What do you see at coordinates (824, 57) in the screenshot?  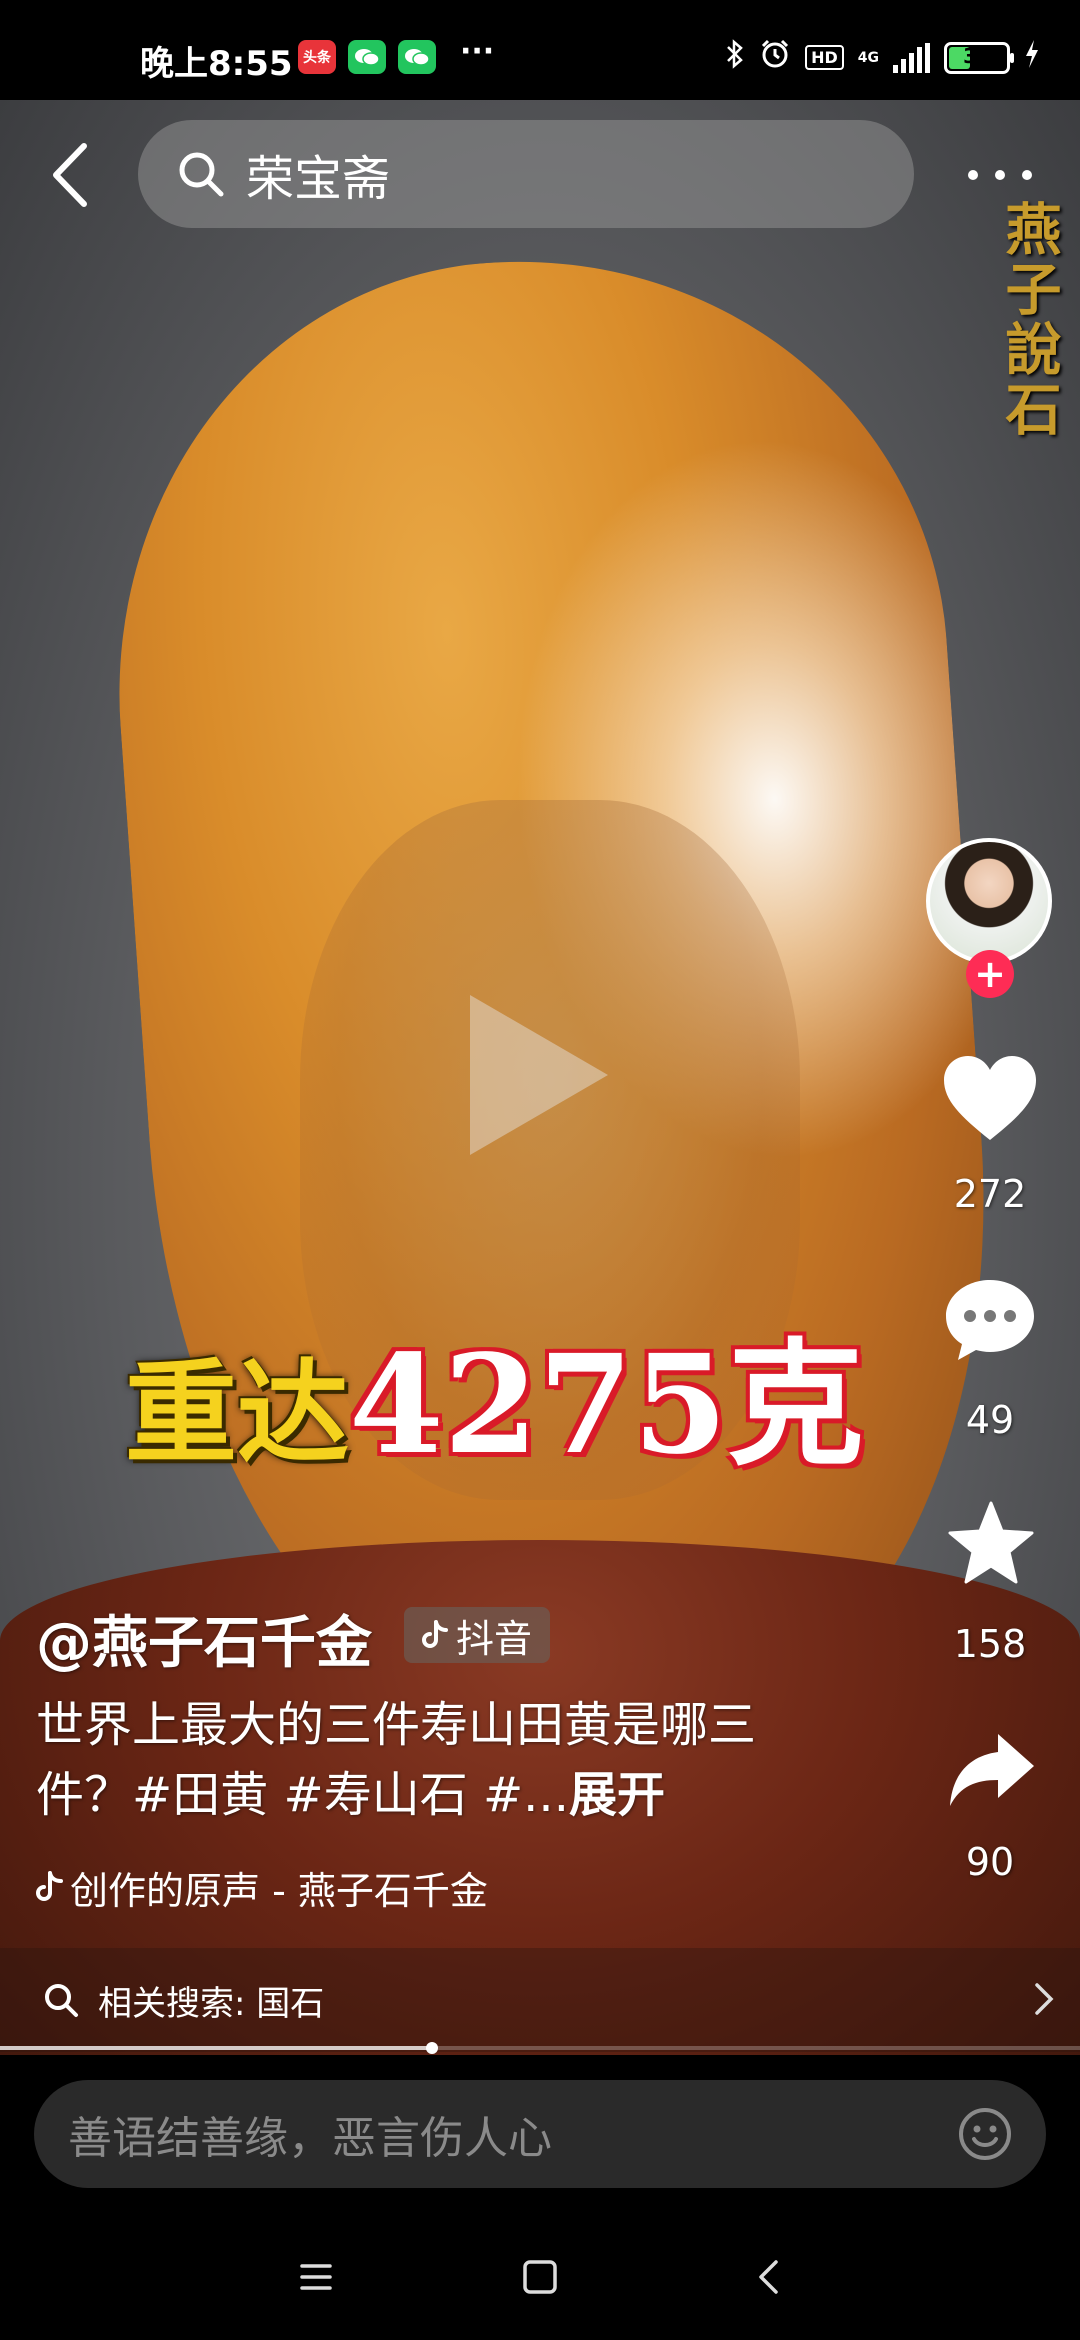 I see `hd-voice-icon: HD` at bounding box center [824, 57].